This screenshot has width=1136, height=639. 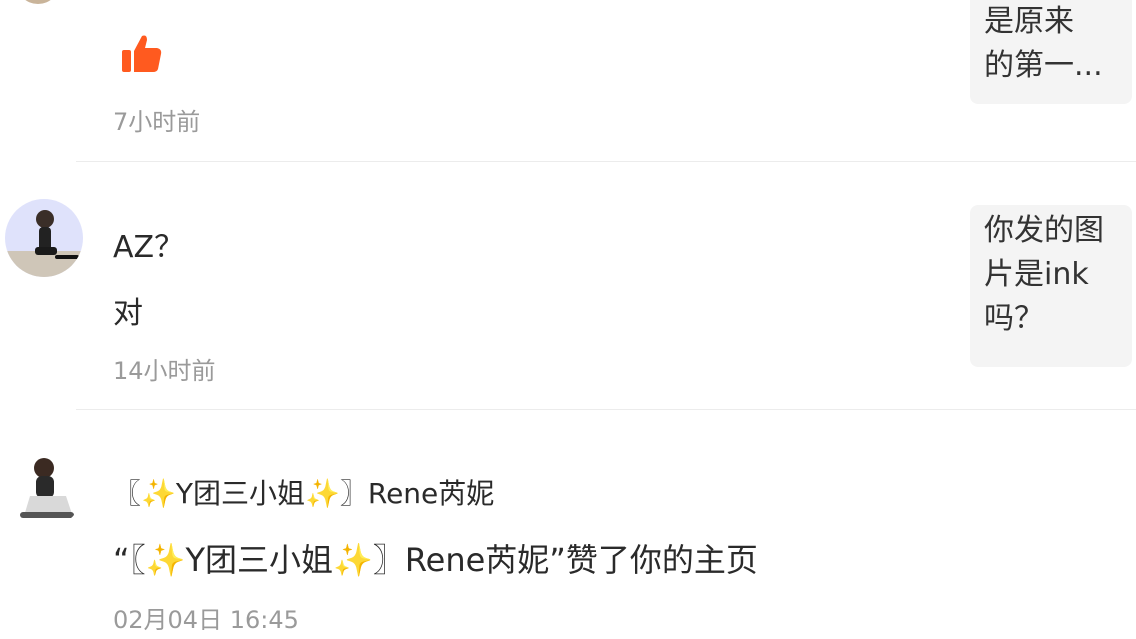 What do you see at coordinates (164, 371) in the screenshot?
I see `timestamp: 14小时前` at bounding box center [164, 371].